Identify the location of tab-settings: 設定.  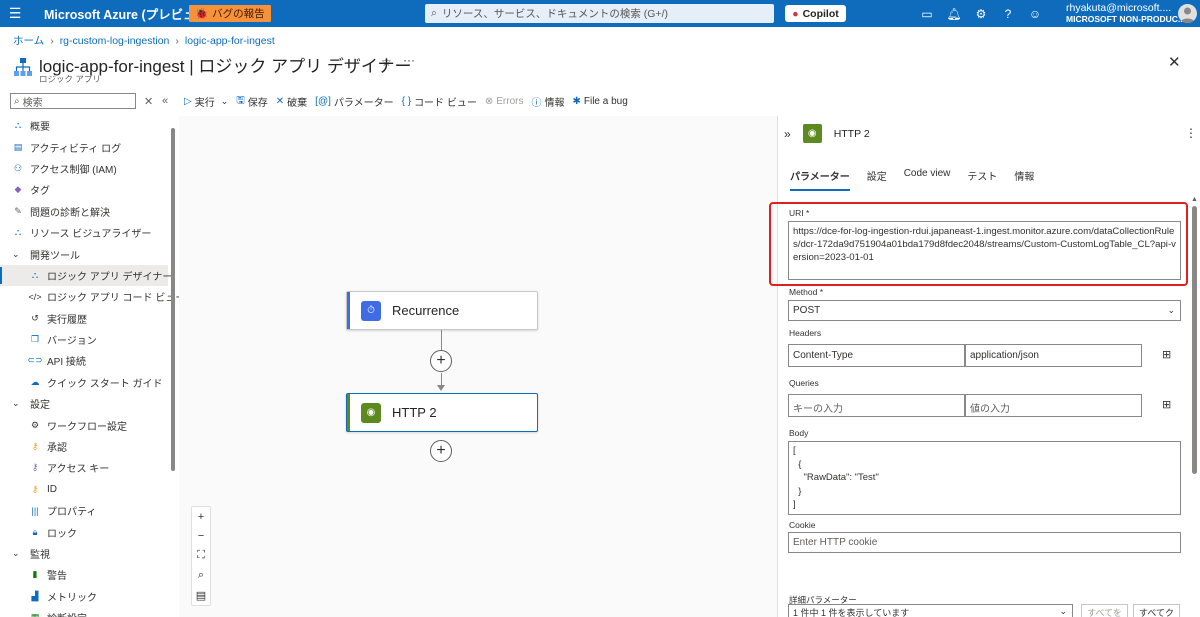
(877, 179).